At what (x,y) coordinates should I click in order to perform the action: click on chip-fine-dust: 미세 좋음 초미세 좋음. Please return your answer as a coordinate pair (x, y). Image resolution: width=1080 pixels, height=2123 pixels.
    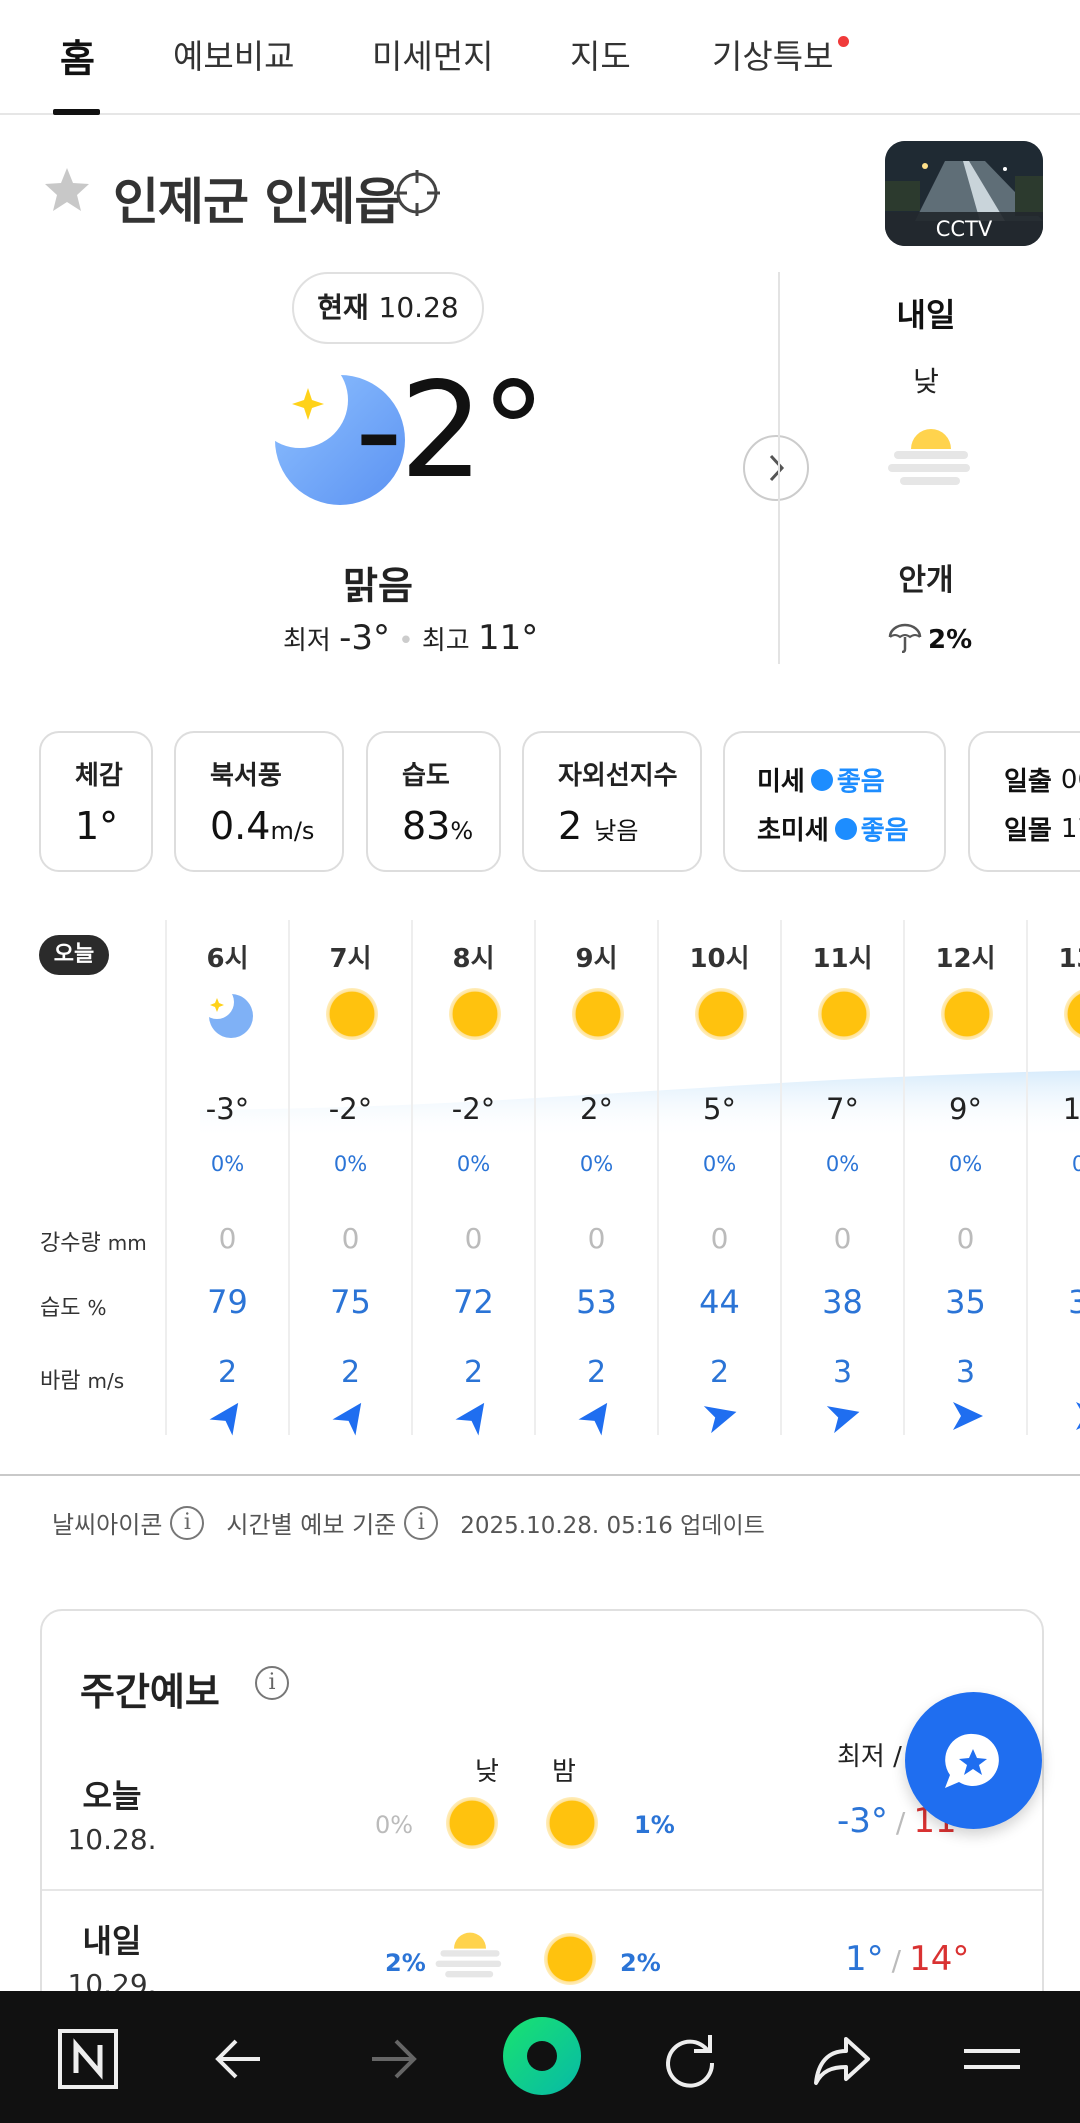
    Looking at the image, I should click on (834, 801).